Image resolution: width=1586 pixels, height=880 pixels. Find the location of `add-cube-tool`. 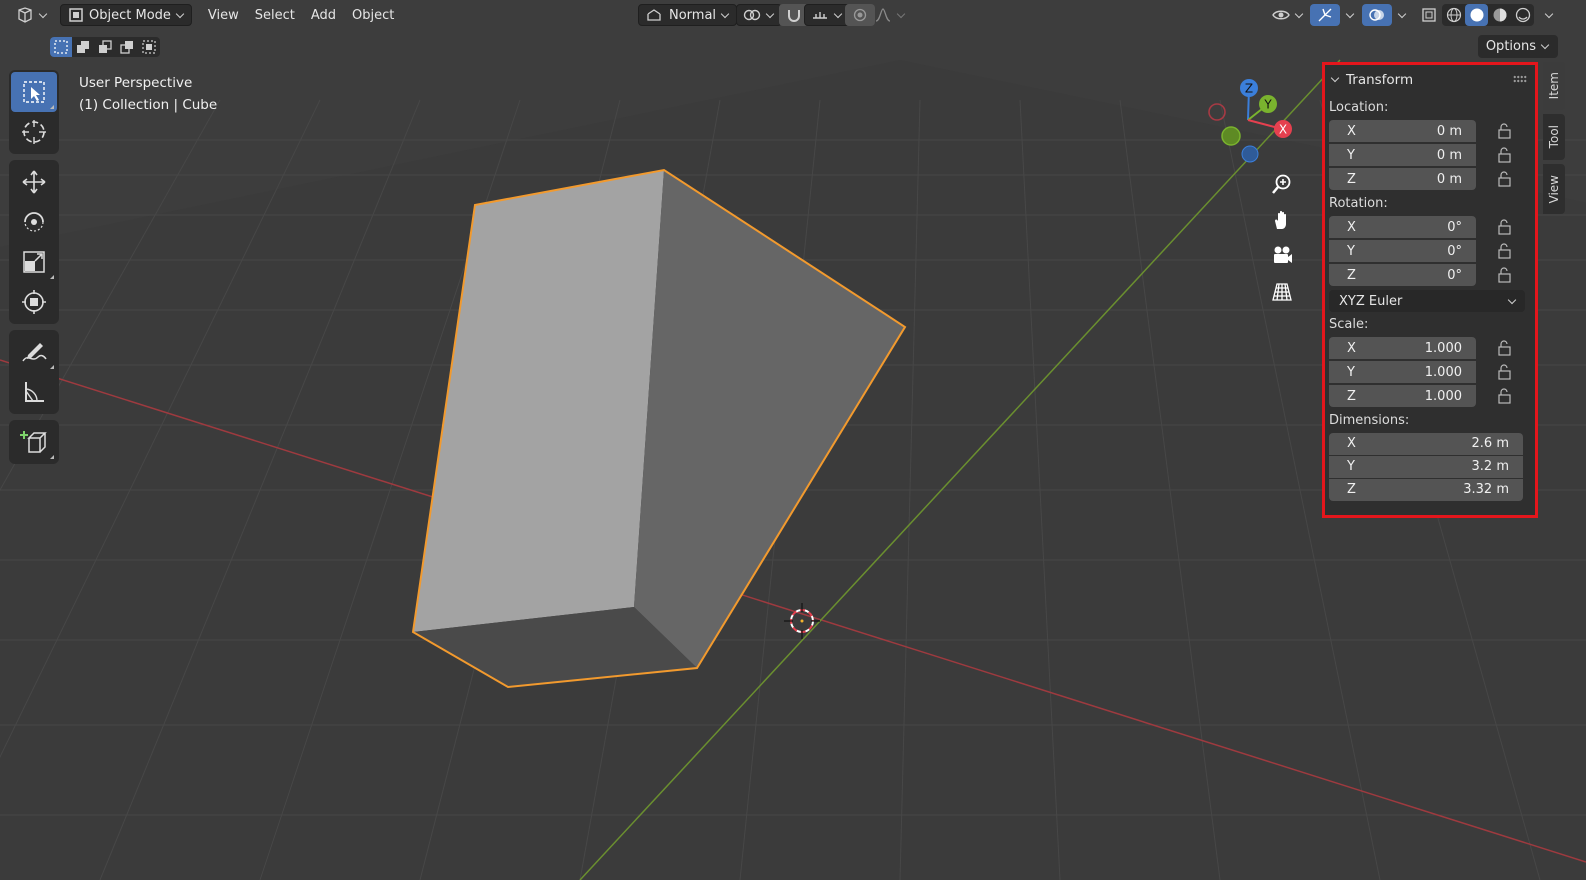

add-cube-tool is located at coordinates (34, 442).